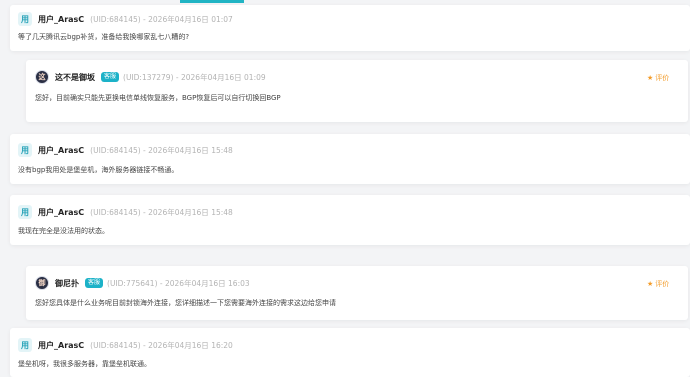 This screenshot has height=377, width=690. Describe the element at coordinates (194, 77) in the screenshot. I see `comment-meta: (UID:137279) - 2026年04月16日 01:09` at that location.